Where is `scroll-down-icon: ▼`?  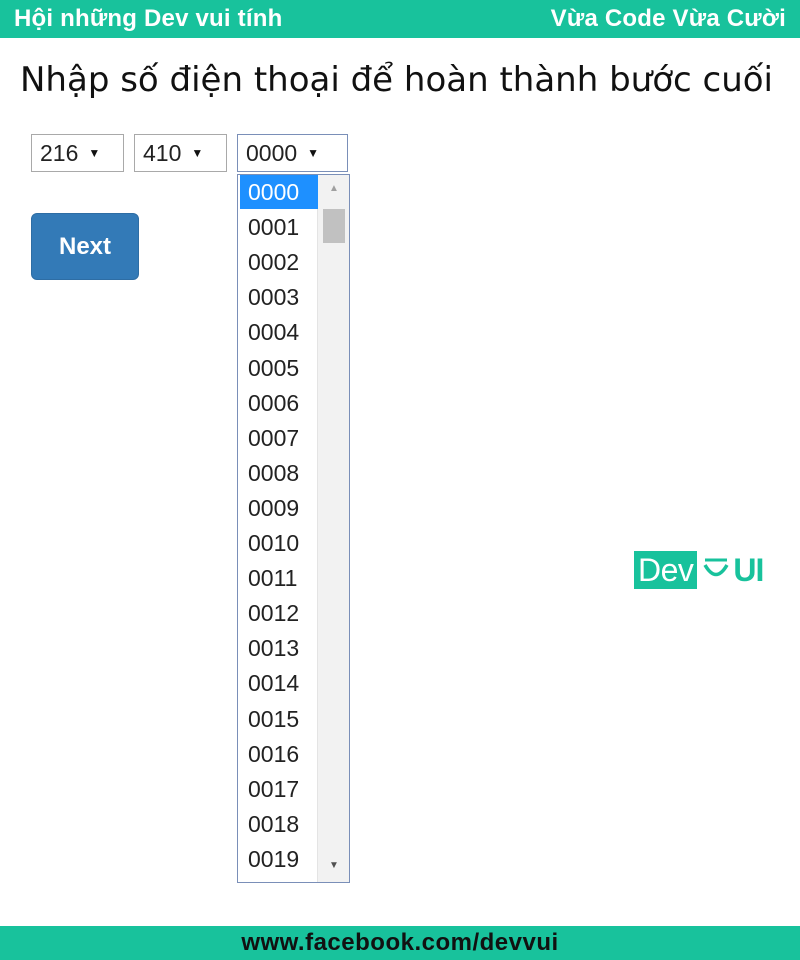 scroll-down-icon: ▼ is located at coordinates (333, 866).